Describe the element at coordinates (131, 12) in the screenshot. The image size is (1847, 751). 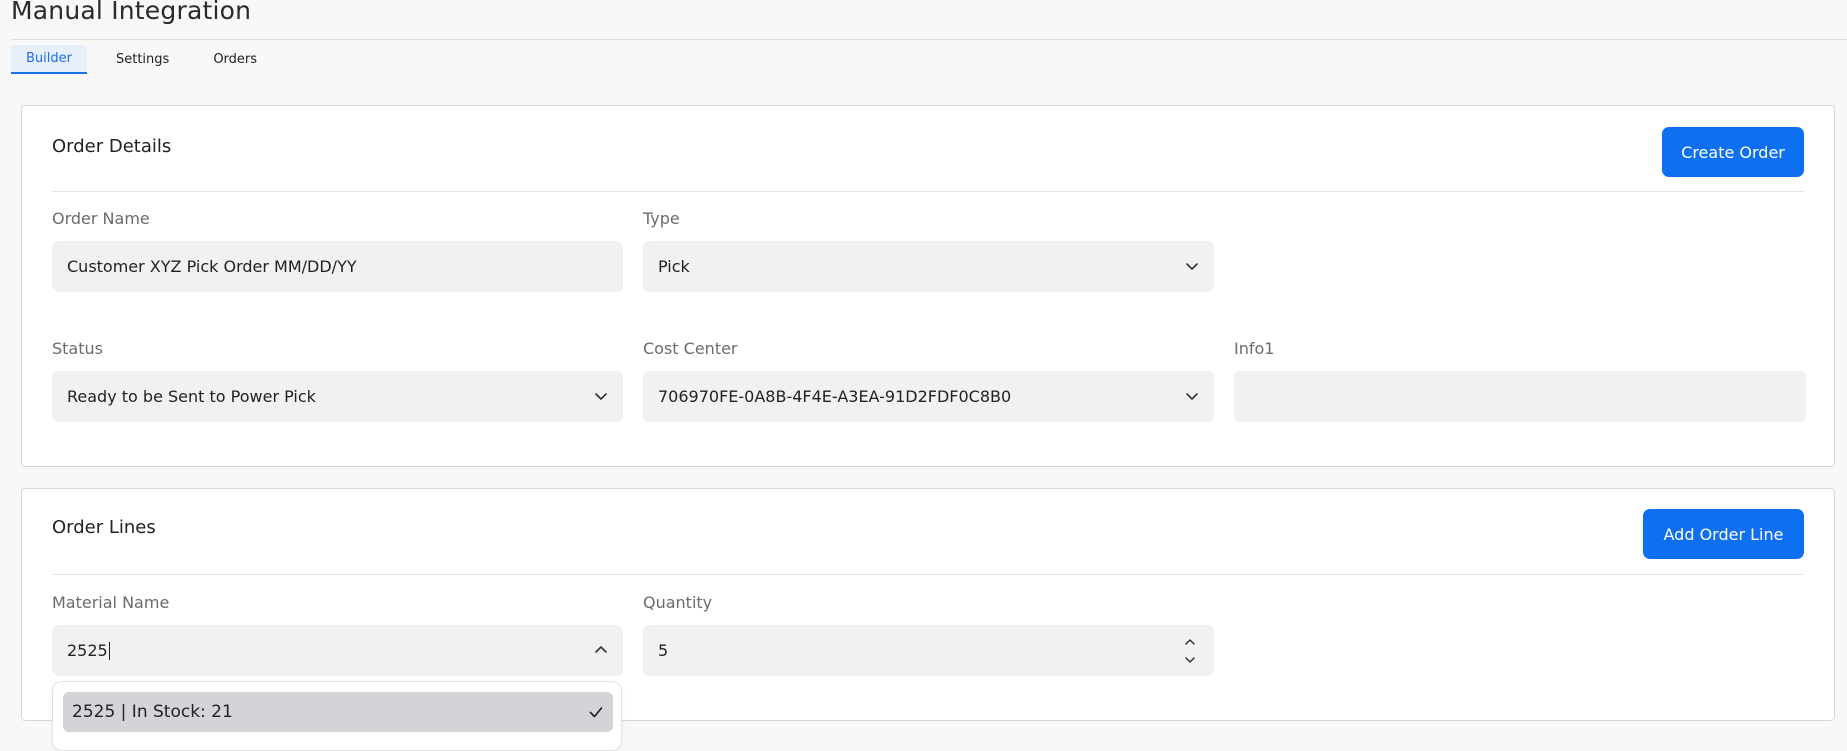
I see `page-title: Manual Integration` at that location.